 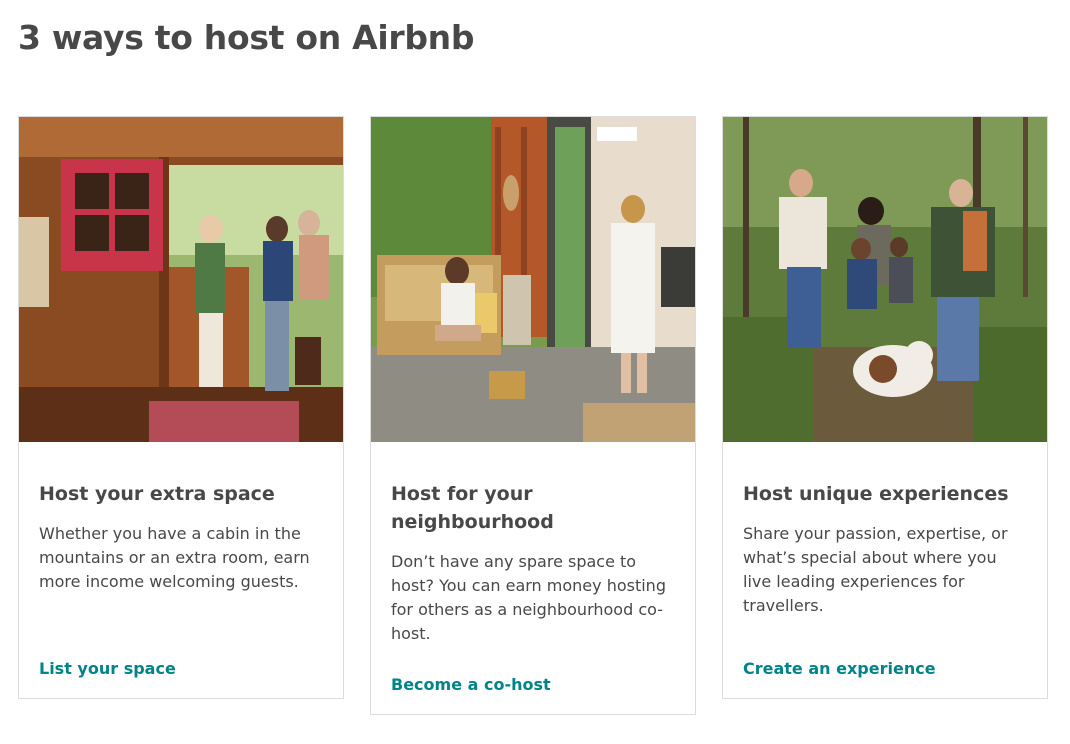 I want to click on card-title: Host unique experiences, so click(x=876, y=494).